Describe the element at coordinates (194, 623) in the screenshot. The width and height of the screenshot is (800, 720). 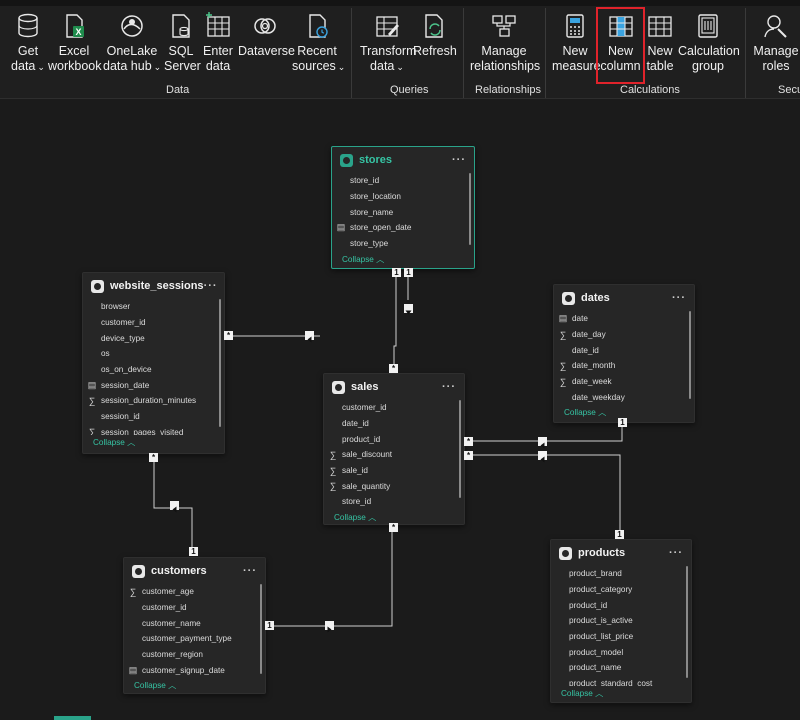
I see `field-row: customer_name` at that location.